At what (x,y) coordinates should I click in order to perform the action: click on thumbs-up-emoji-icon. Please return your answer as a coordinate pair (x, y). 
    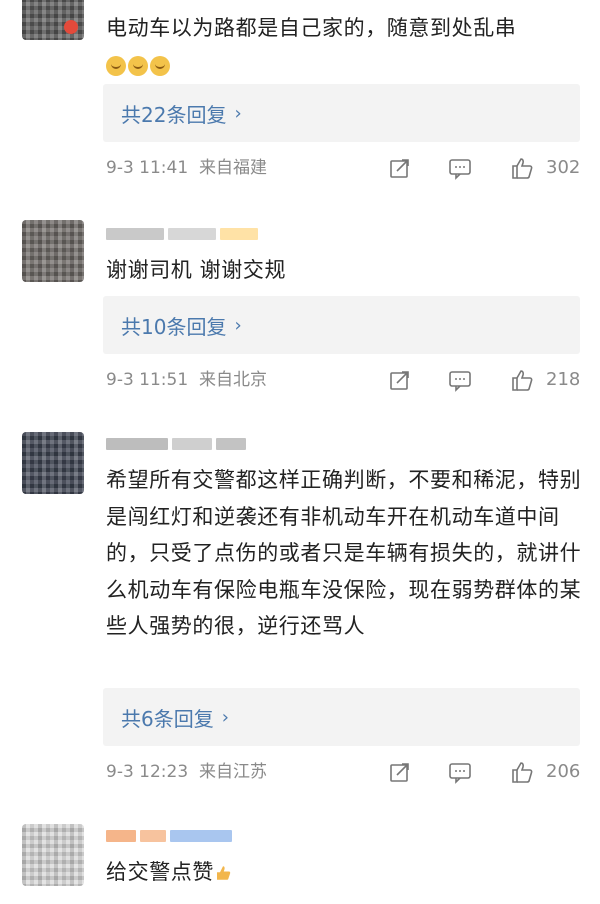
    Looking at the image, I should click on (224, 873).